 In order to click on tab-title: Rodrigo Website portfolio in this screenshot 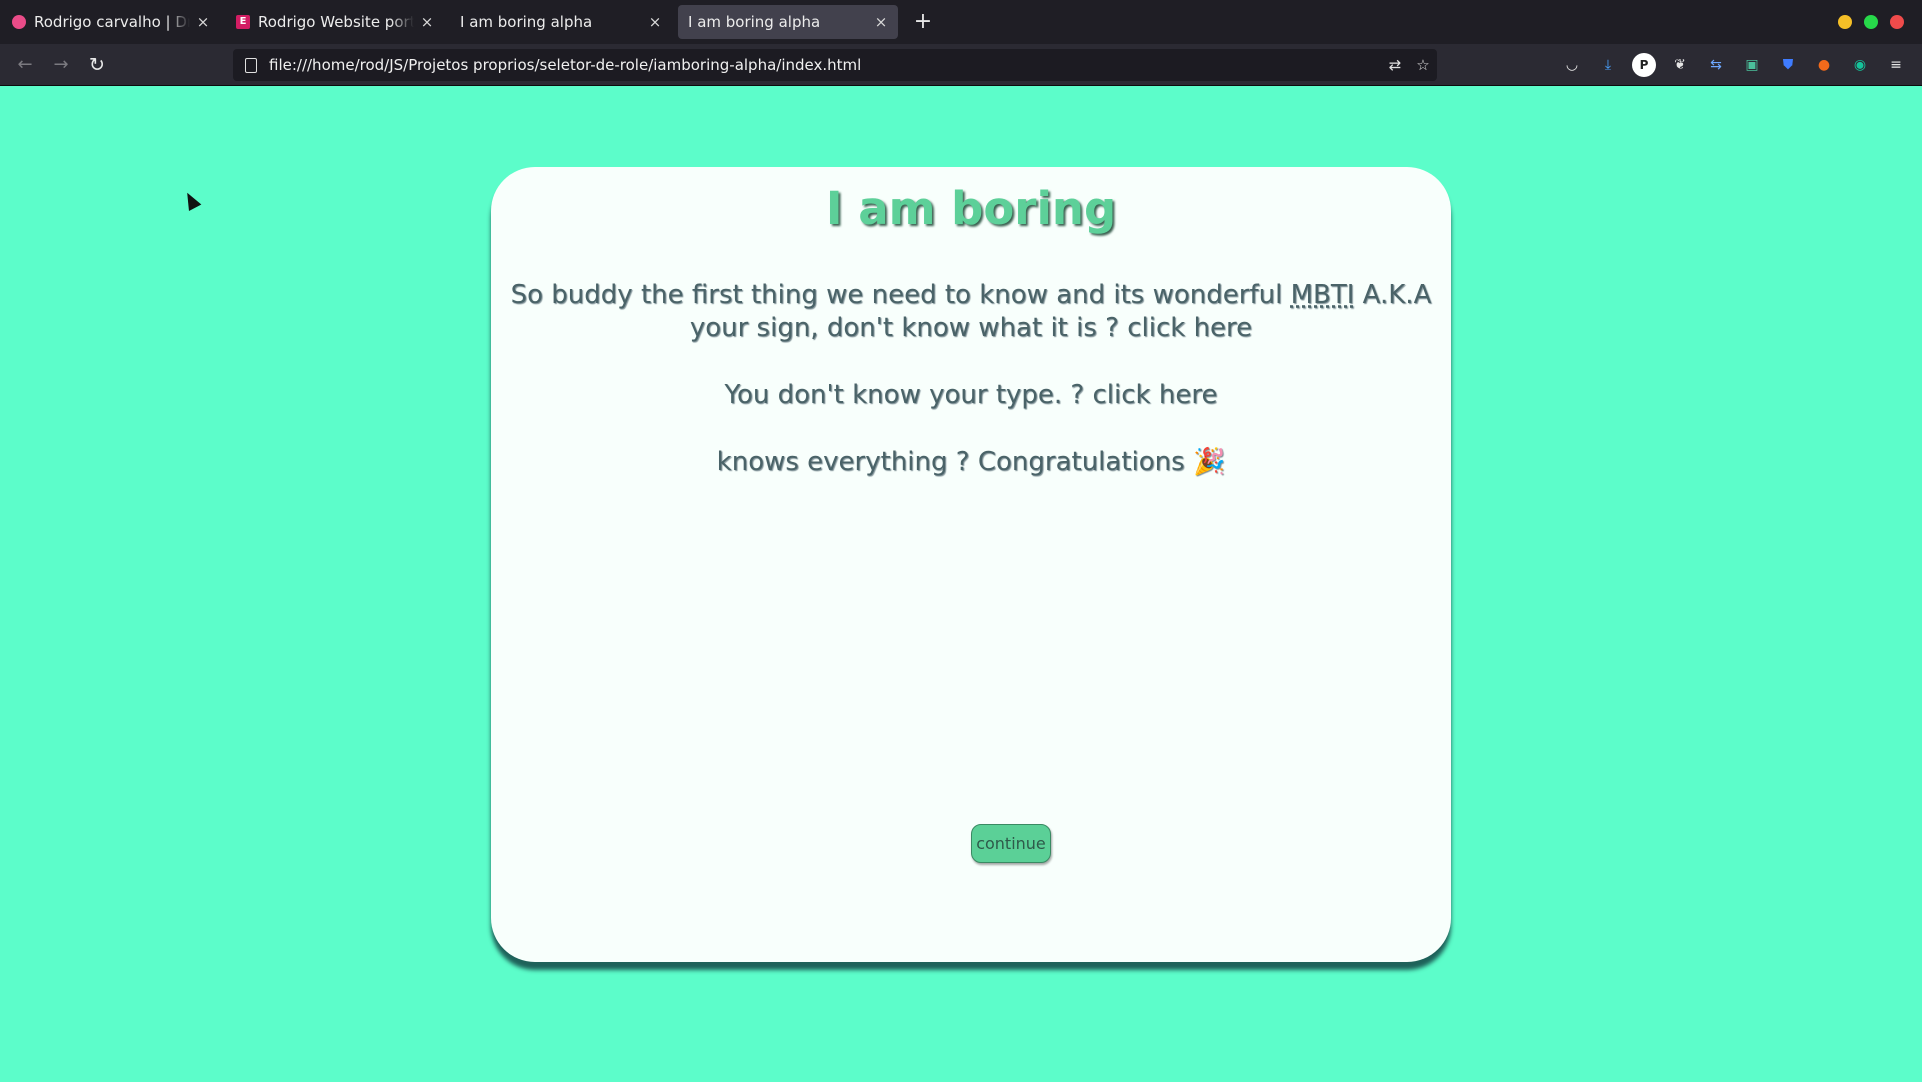, I will do `click(336, 22)`.